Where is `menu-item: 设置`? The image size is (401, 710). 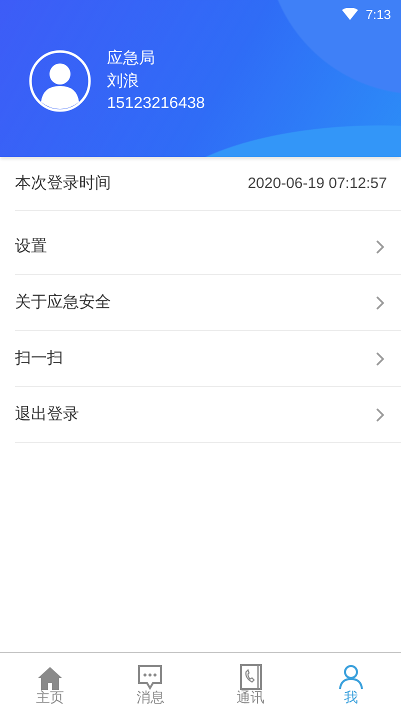 menu-item: 设置 is located at coordinates (208, 247).